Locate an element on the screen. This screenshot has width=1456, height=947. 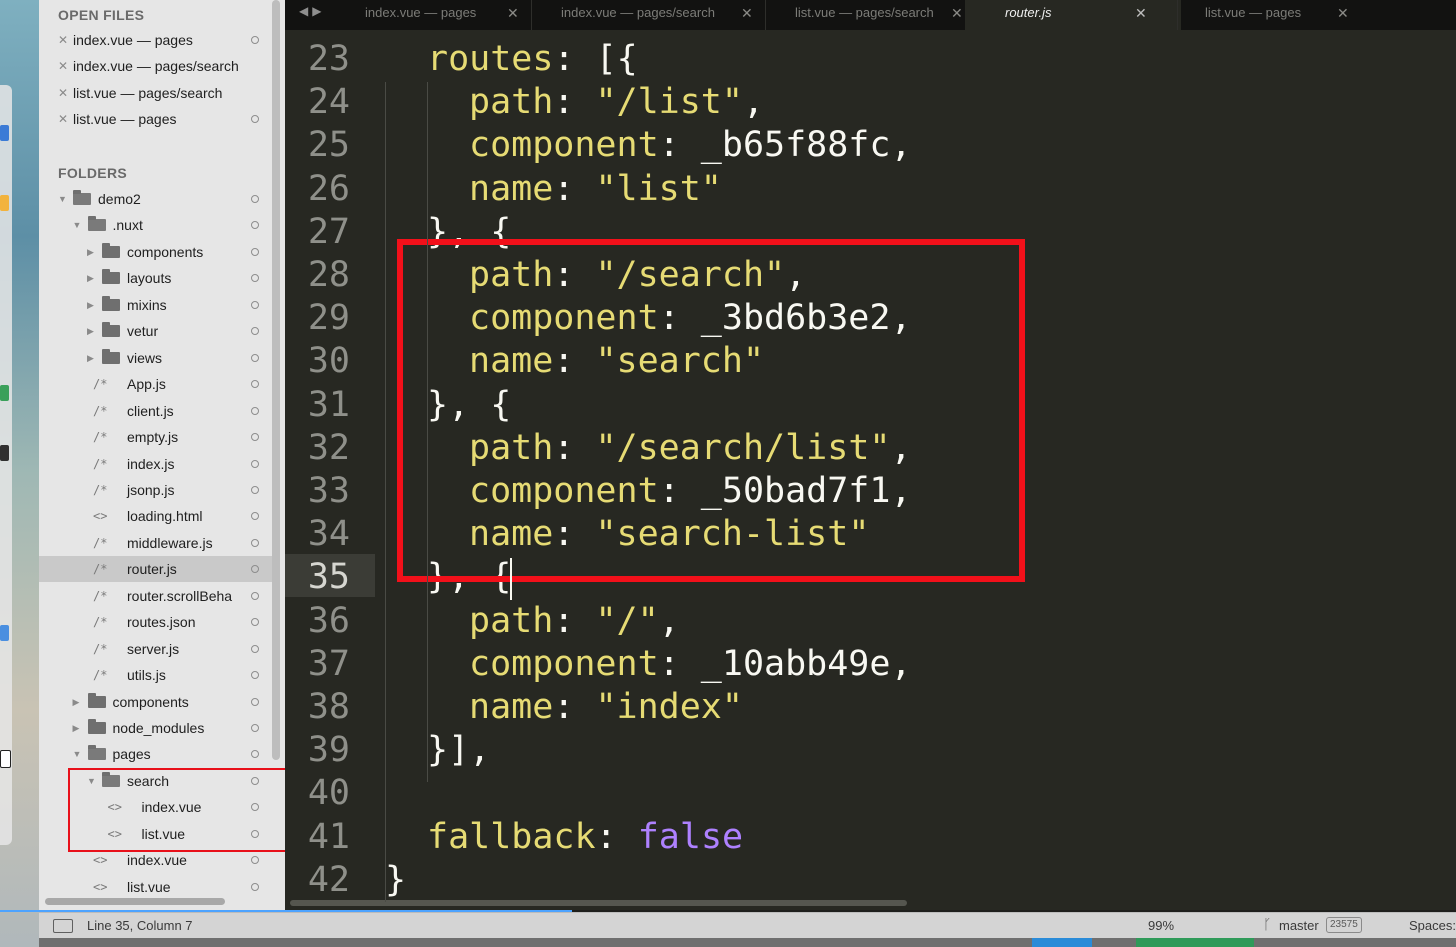
tree-item: /* utils.js is located at coordinates (156, 675).